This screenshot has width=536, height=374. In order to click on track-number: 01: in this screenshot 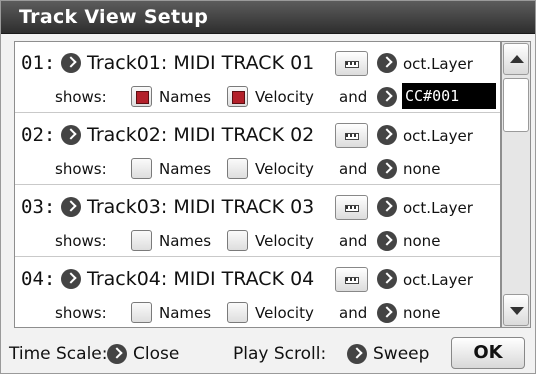, I will do `click(38, 63)`.